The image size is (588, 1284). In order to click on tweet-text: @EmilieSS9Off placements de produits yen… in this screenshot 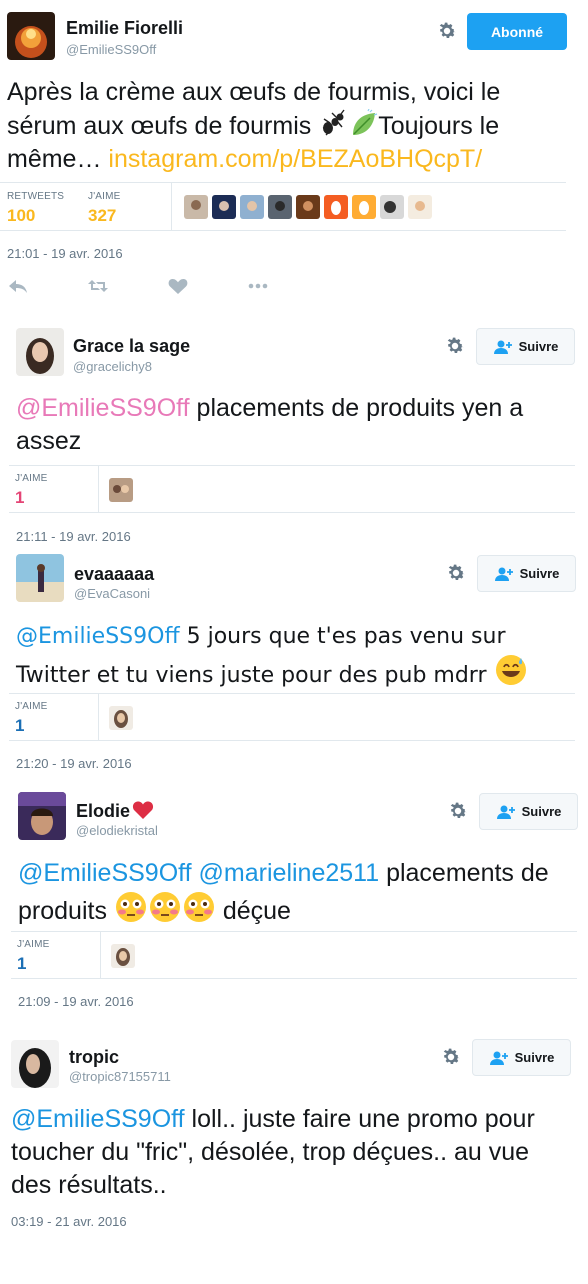, I will do `click(291, 425)`.